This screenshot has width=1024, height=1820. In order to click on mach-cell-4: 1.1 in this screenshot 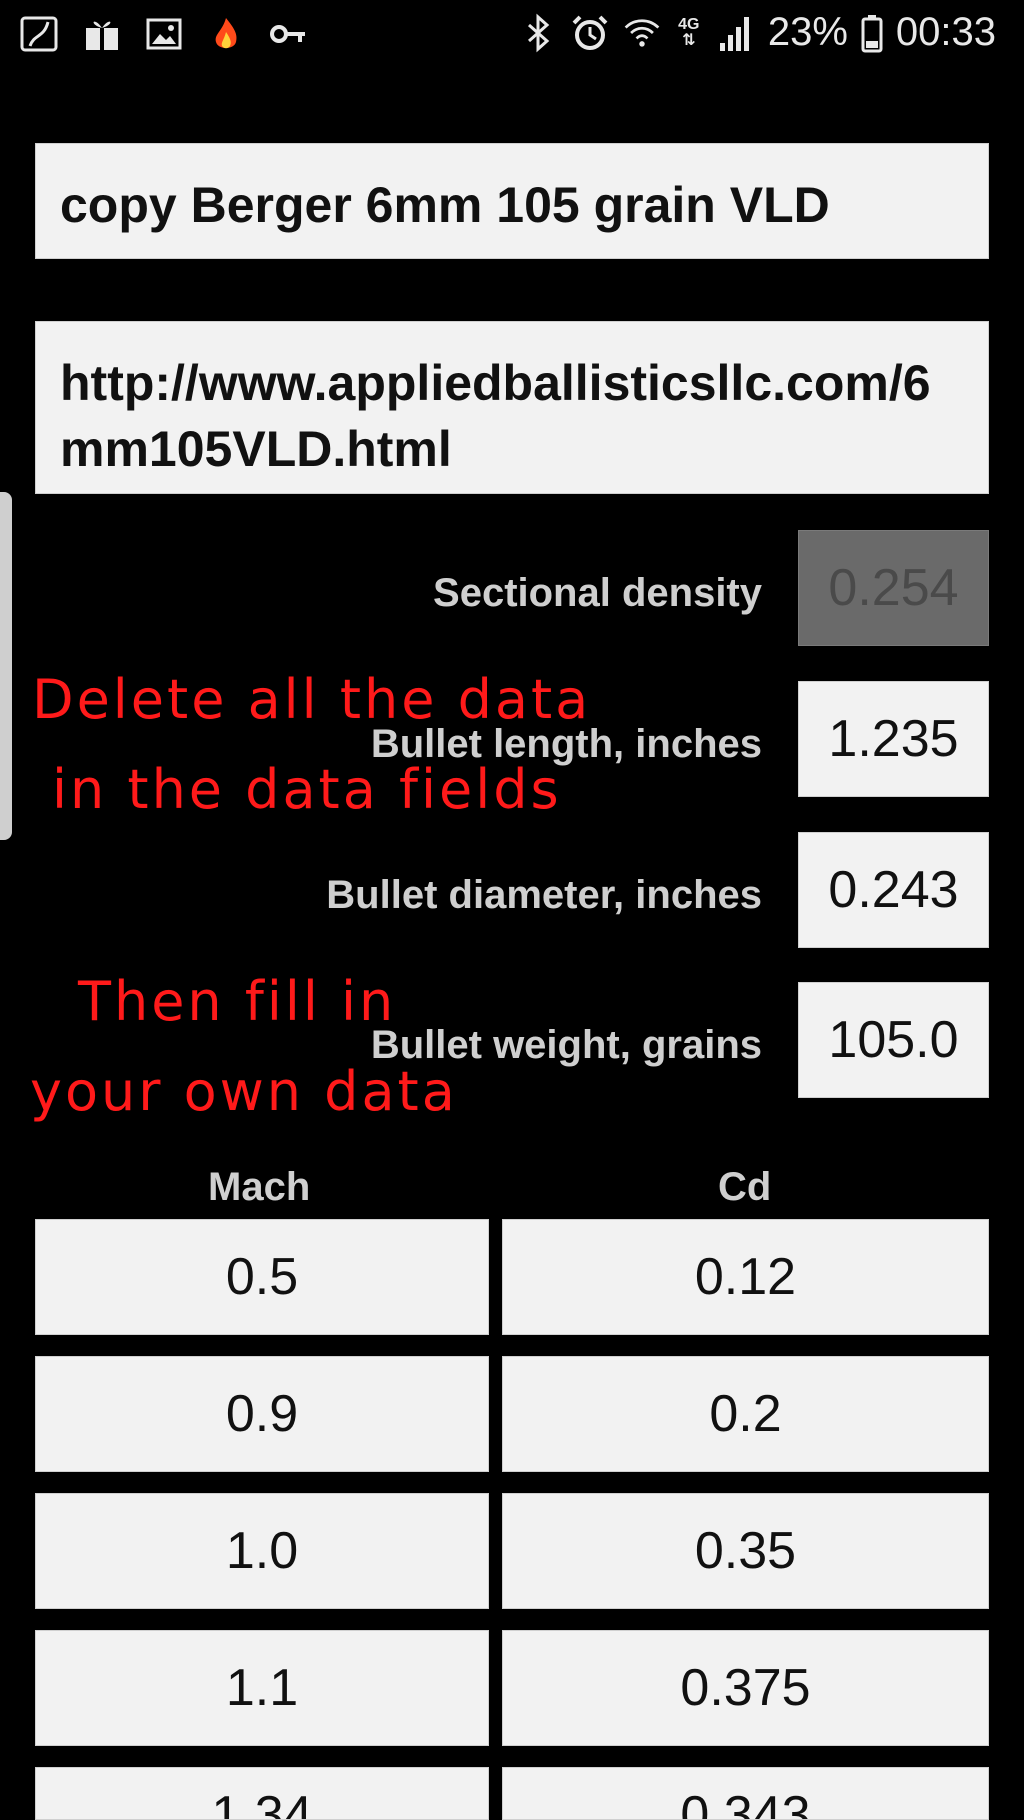, I will do `click(262, 1688)`.